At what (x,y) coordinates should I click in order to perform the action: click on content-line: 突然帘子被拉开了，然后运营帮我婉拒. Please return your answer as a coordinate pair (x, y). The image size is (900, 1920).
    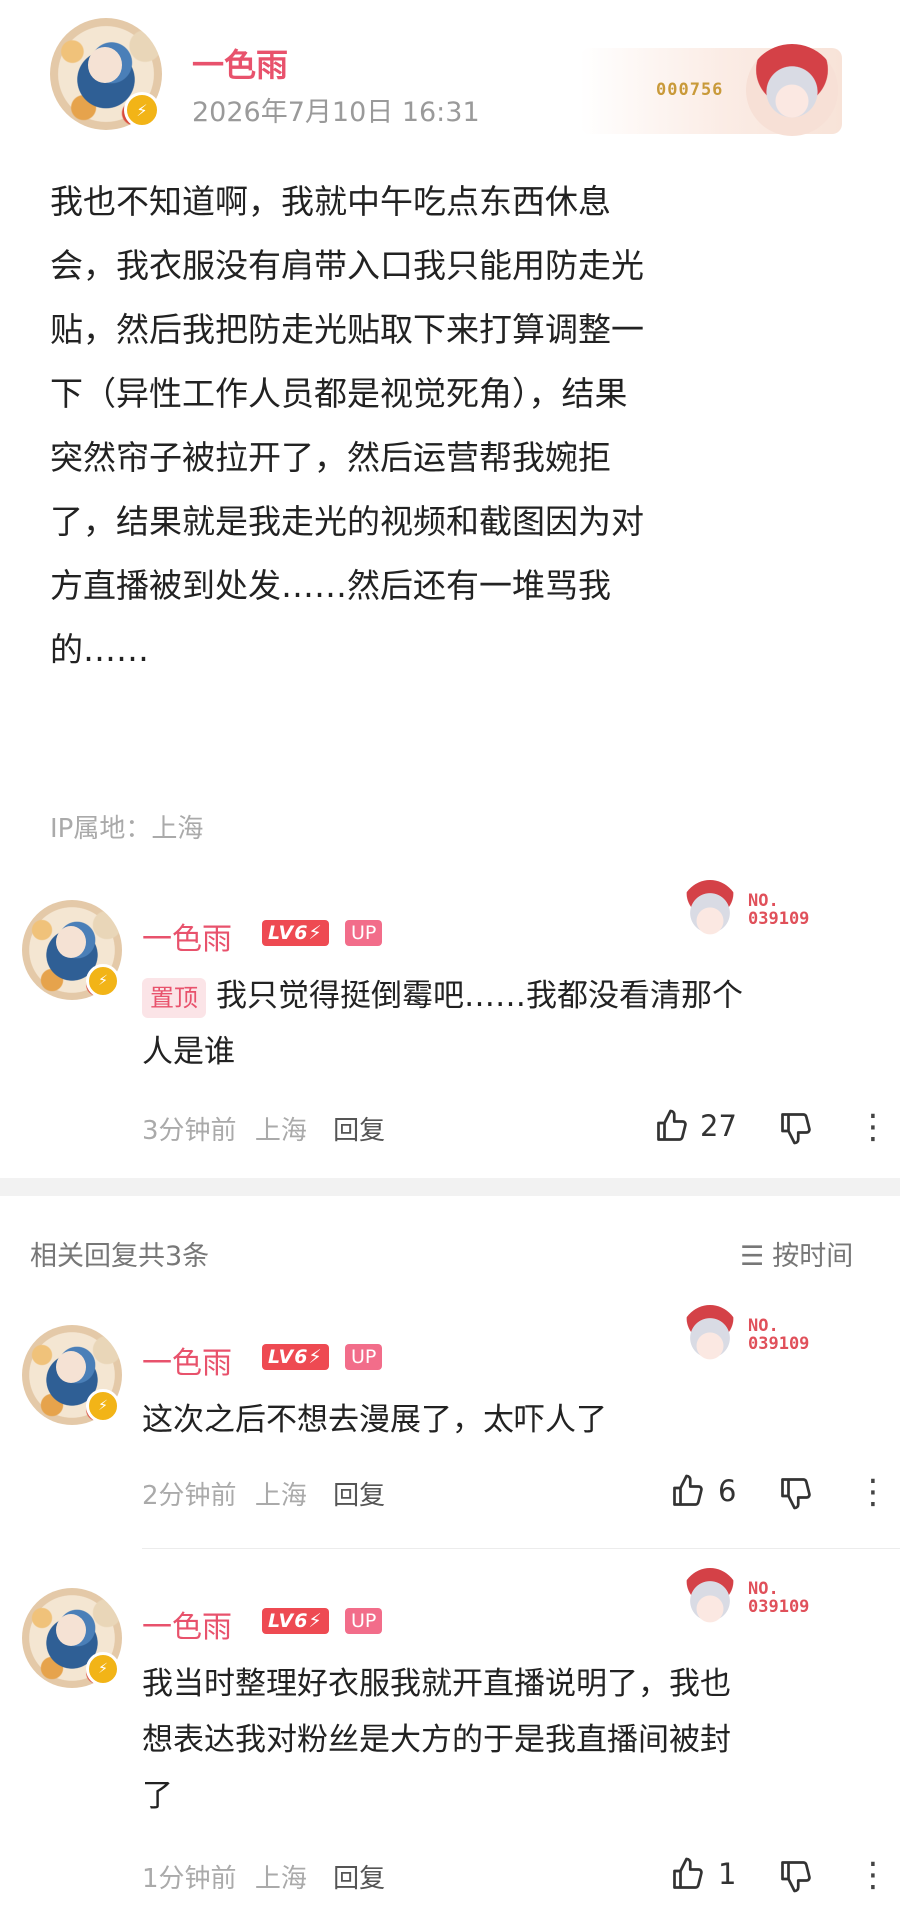
    Looking at the image, I should click on (330, 457).